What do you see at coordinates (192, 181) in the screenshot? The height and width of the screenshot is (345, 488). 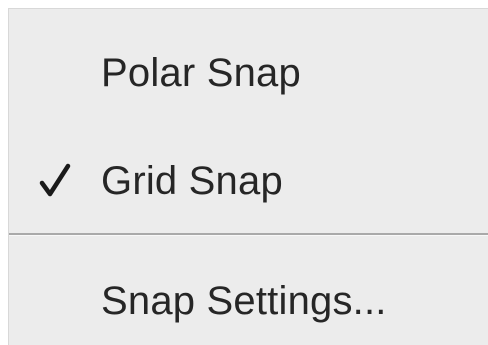 I see `menu-item-label: Grid Snap` at bounding box center [192, 181].